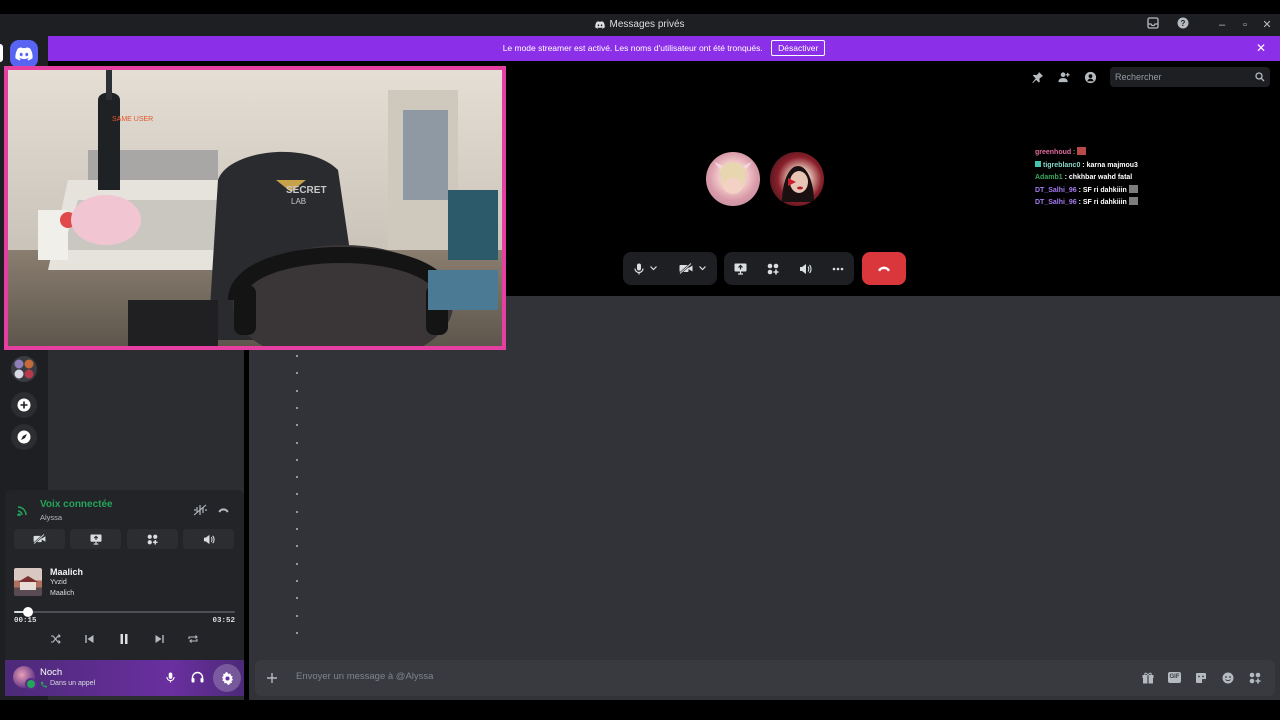 The width and height of the screenshot is (1280, 720). I want to click on search-icon, so click(1260, 77).